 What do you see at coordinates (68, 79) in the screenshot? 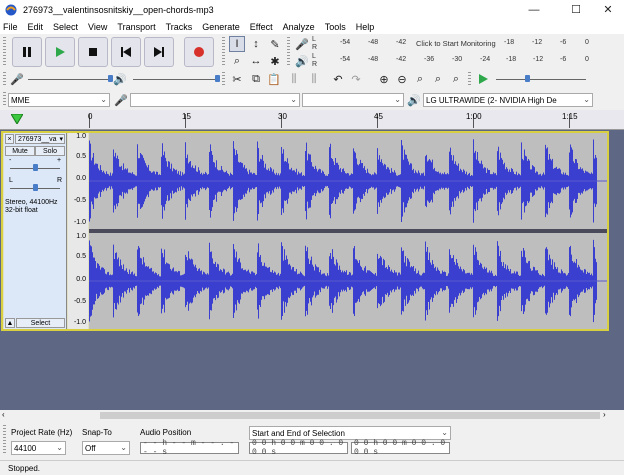
I see `record-volume-slider` at bounding box center [68, 79].